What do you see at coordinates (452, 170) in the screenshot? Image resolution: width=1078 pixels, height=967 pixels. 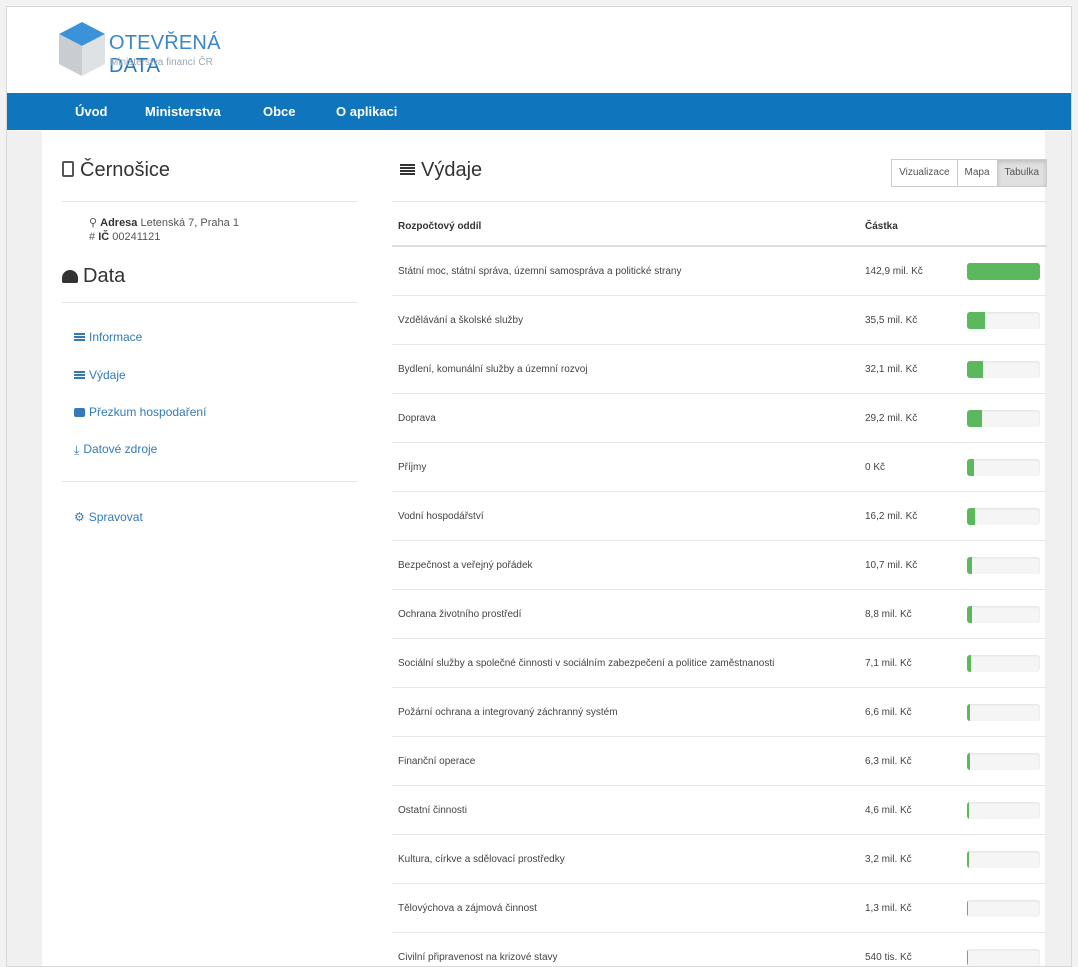 I see `page-title-text: Výdaje` at bounding box center [452, 170].